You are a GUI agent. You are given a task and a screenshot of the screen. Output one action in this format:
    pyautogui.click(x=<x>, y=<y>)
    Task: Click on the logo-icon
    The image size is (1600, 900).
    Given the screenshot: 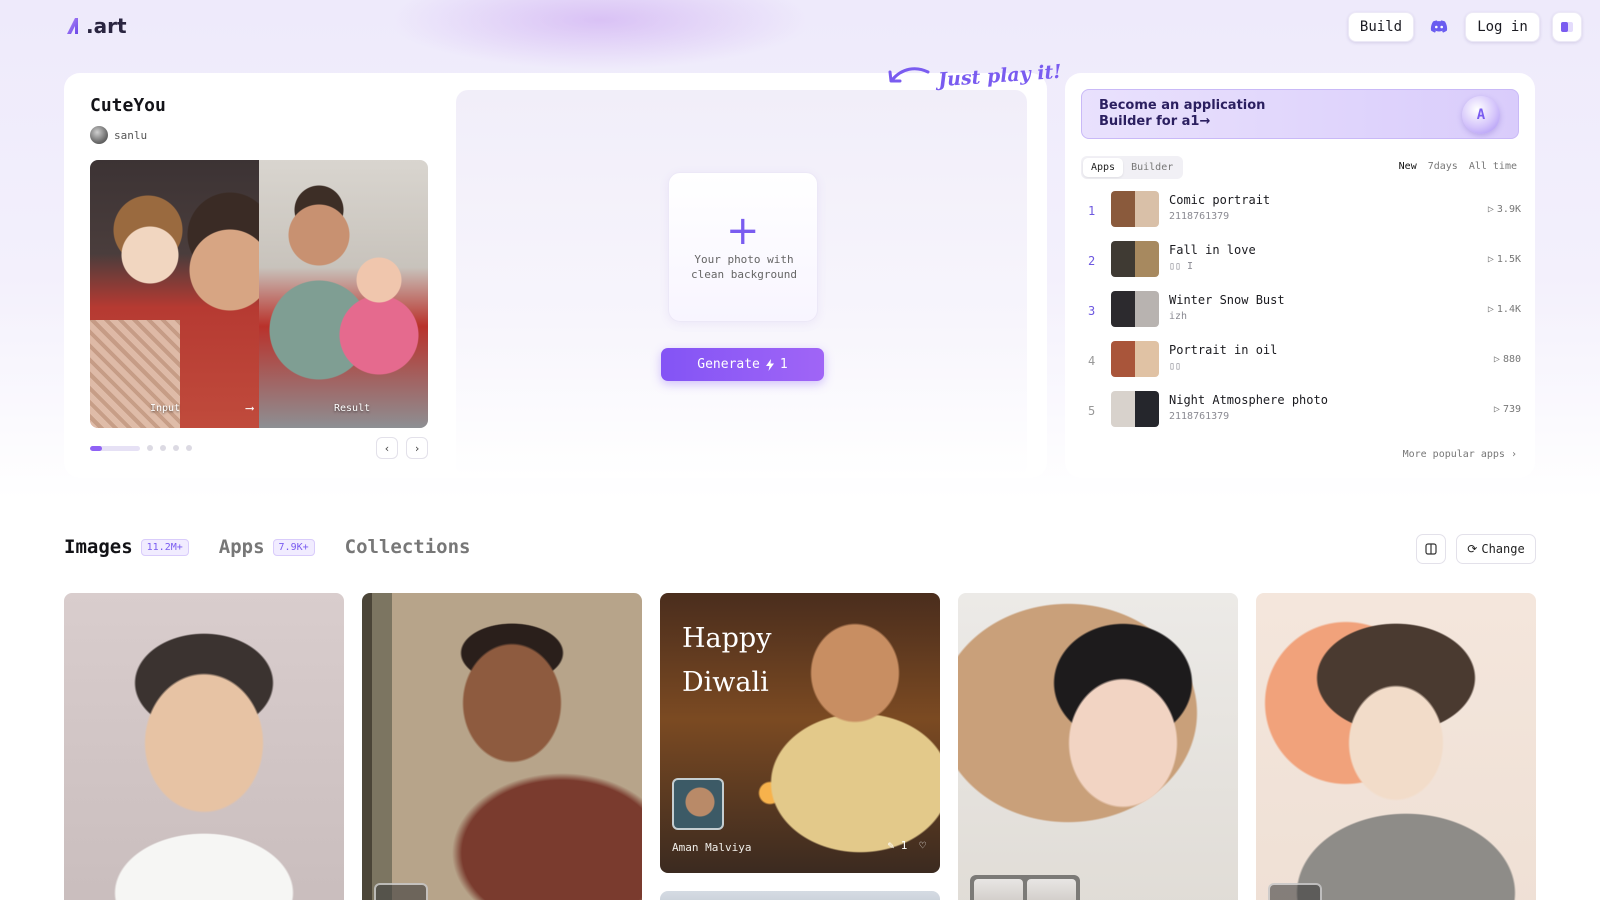 What is the action you would take?
    pyautogui.click(x=72, y=26)
    